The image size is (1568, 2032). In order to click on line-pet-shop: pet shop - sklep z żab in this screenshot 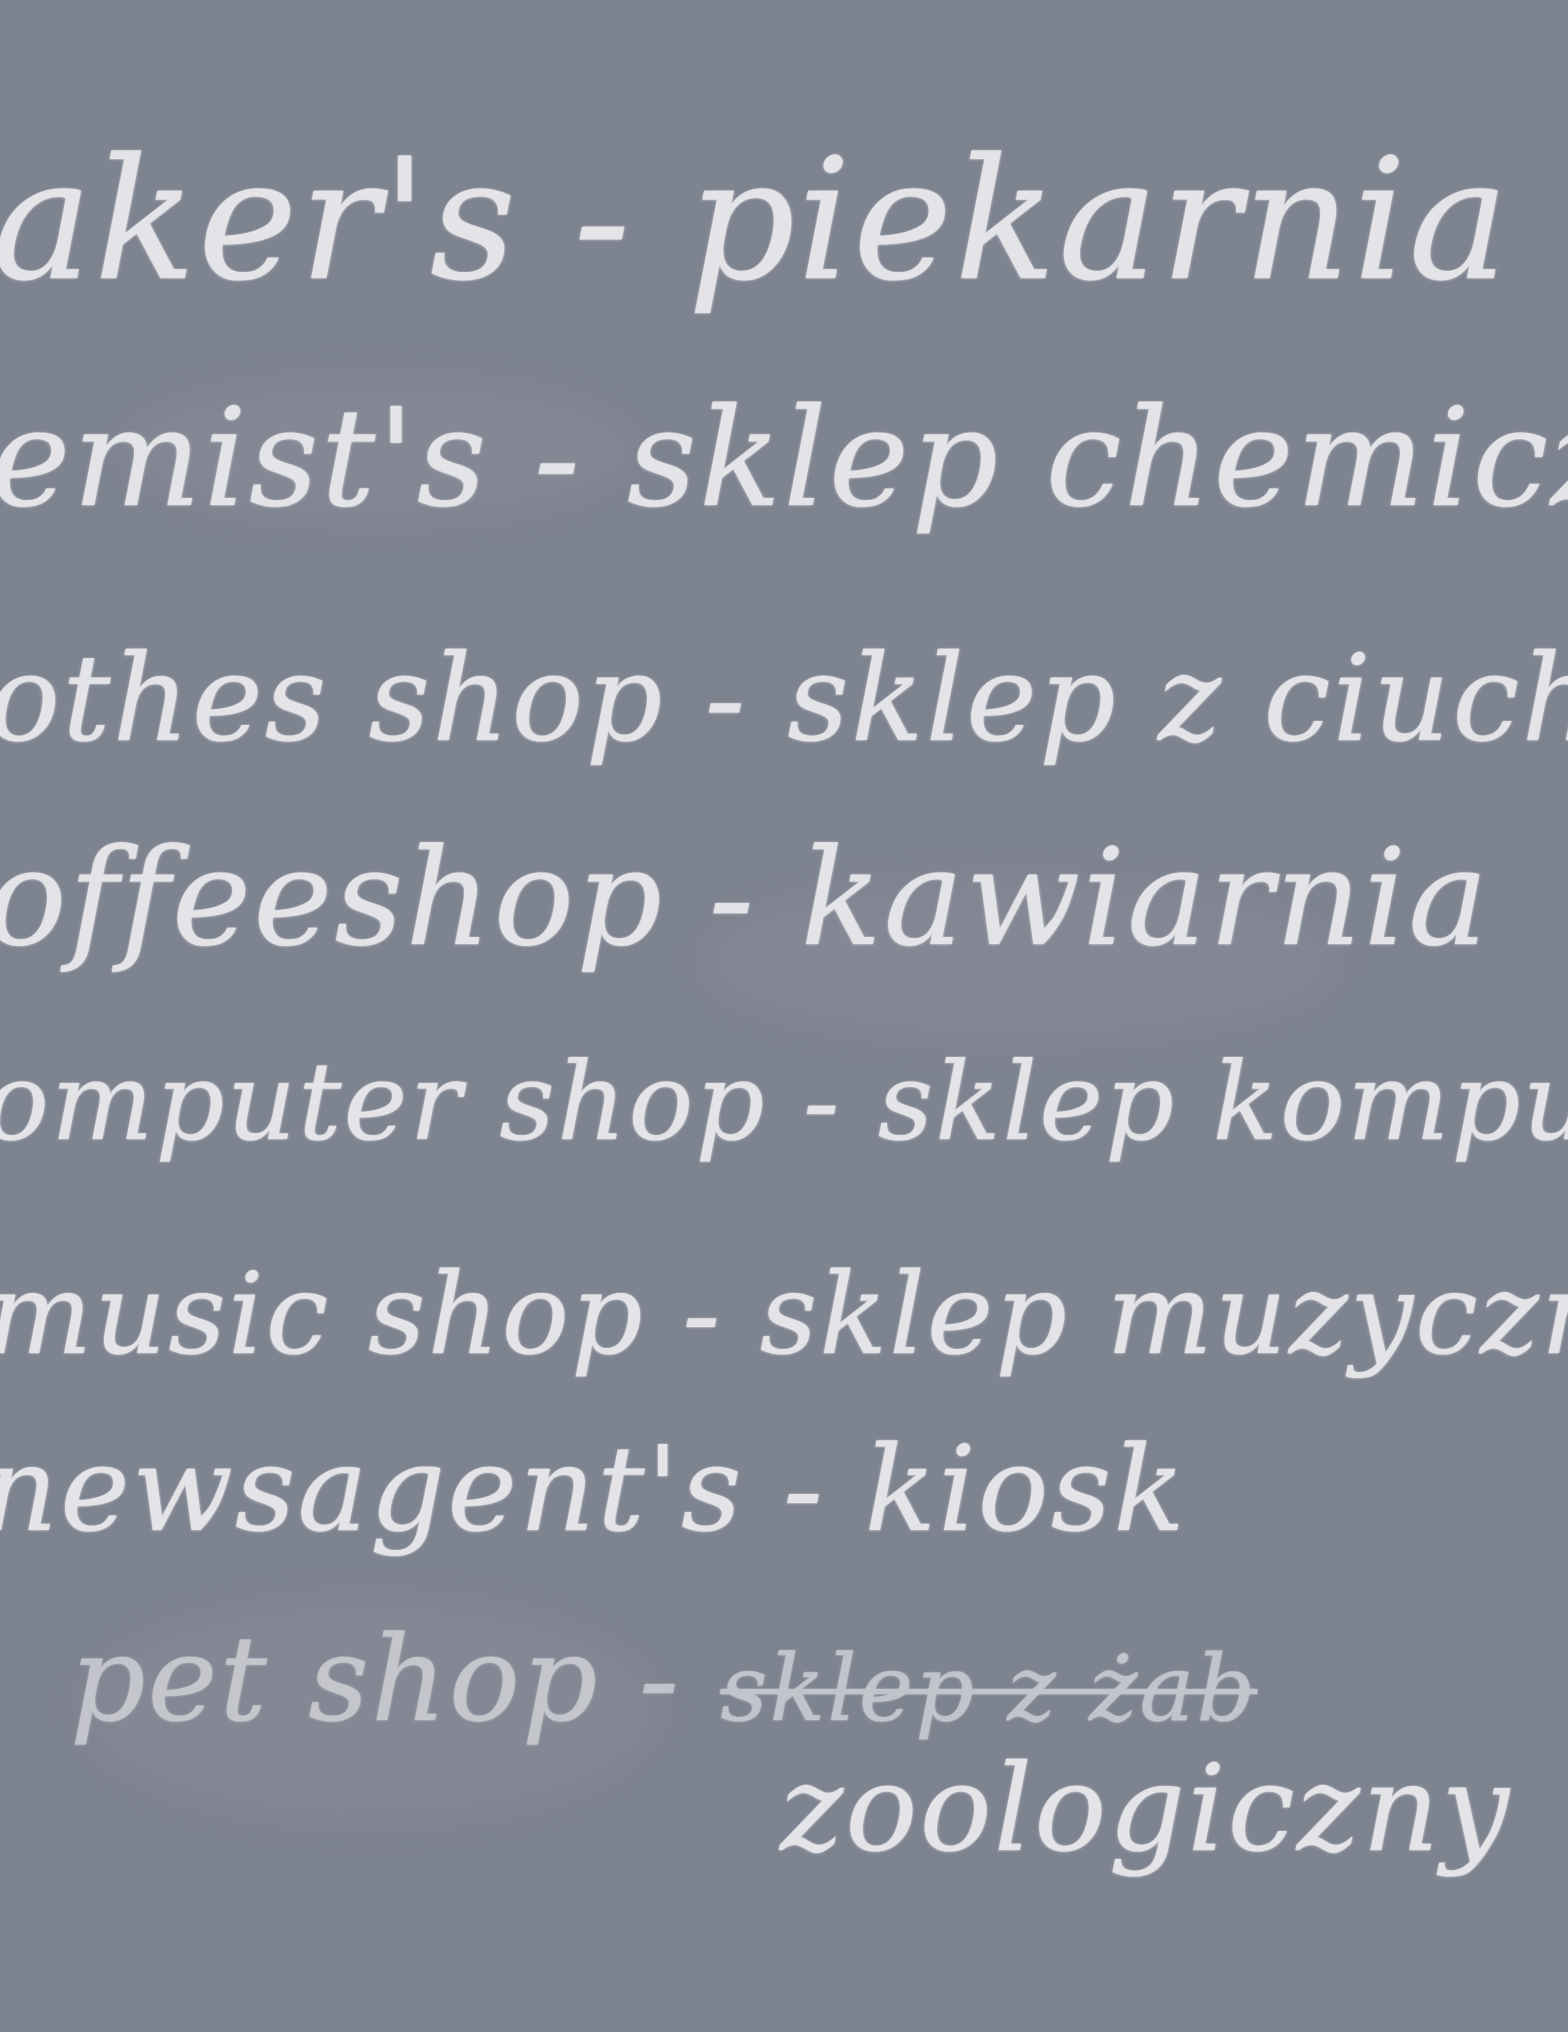, I will do `click(663, 1679)`.